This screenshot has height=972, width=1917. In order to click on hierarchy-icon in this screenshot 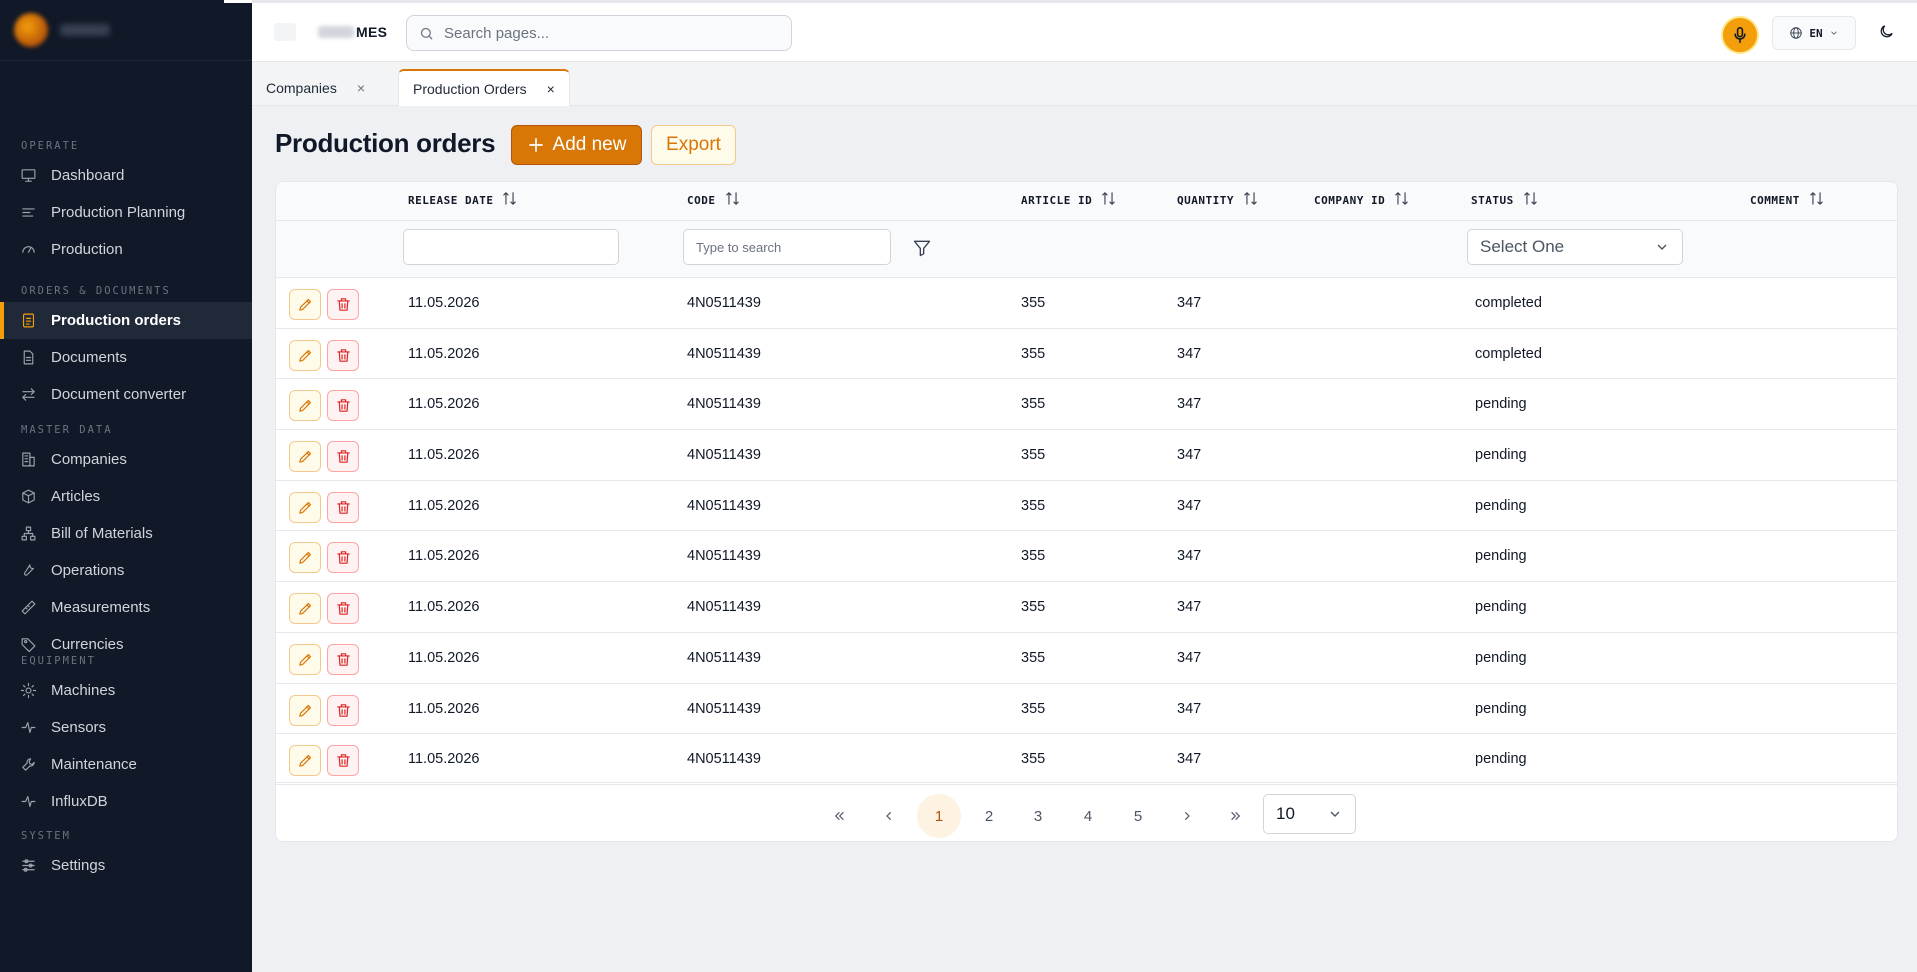, I will do `click(28, 533)`.